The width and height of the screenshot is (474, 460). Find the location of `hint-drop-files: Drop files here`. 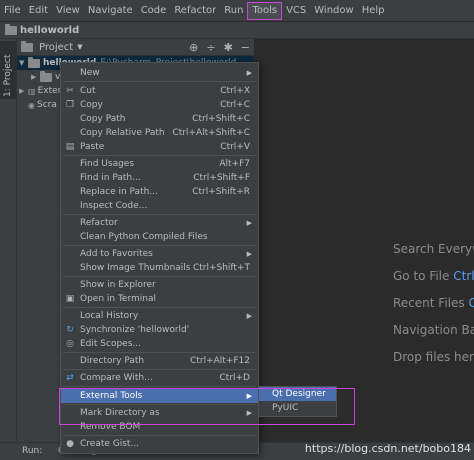

hint-drop-files: Drop files here is located at coordinates (433, 357).